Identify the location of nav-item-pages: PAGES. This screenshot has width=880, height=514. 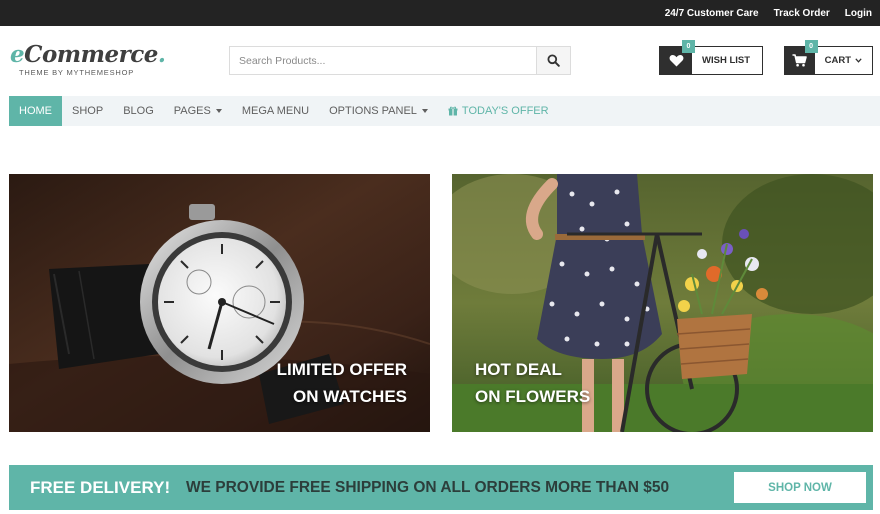
(198, 111).